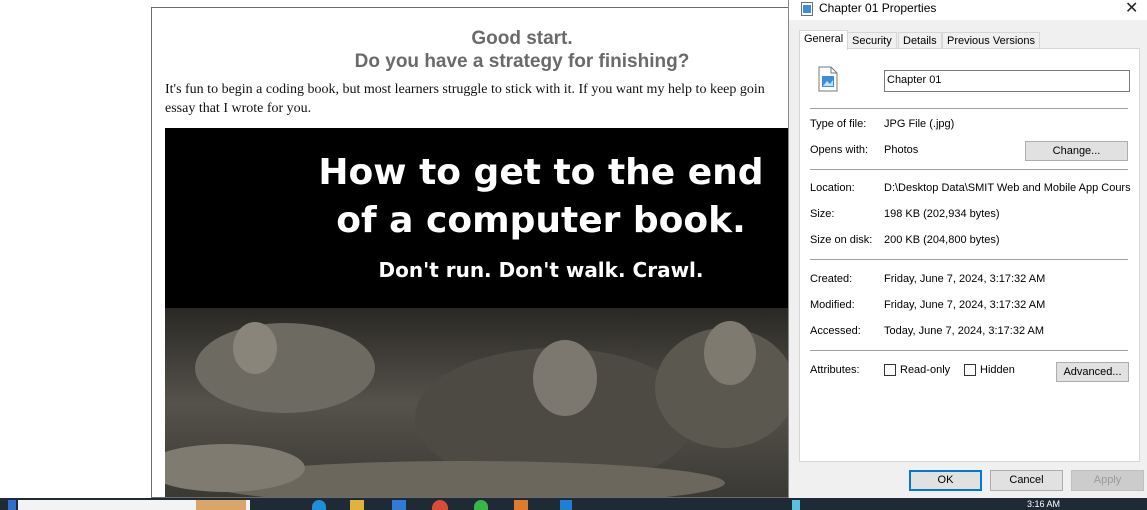 This screenshot has width=1147, height=510. Describe the element at coordinates (221, 505) in the screenshot. I see `search-highlight-icon` at that location.